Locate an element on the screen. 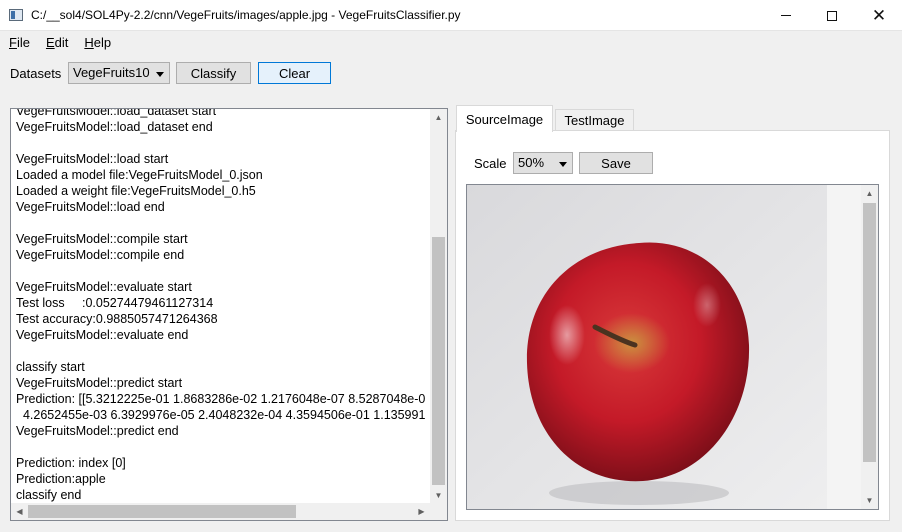 This screenshot has height=532, width=902. log-line: VegeFruitsModel::load end is located at coordinates (90, 207).